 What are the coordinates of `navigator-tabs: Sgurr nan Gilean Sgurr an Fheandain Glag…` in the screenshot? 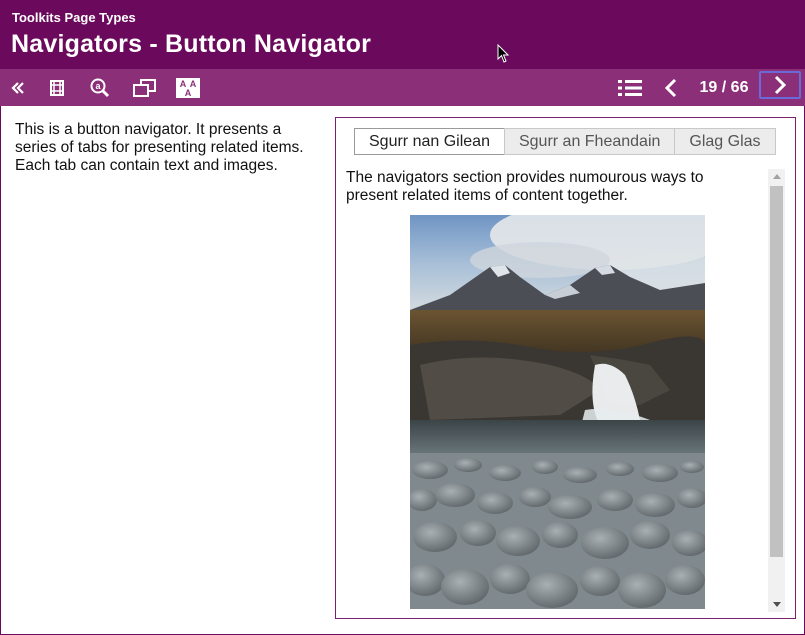 It's located at (565, 141).